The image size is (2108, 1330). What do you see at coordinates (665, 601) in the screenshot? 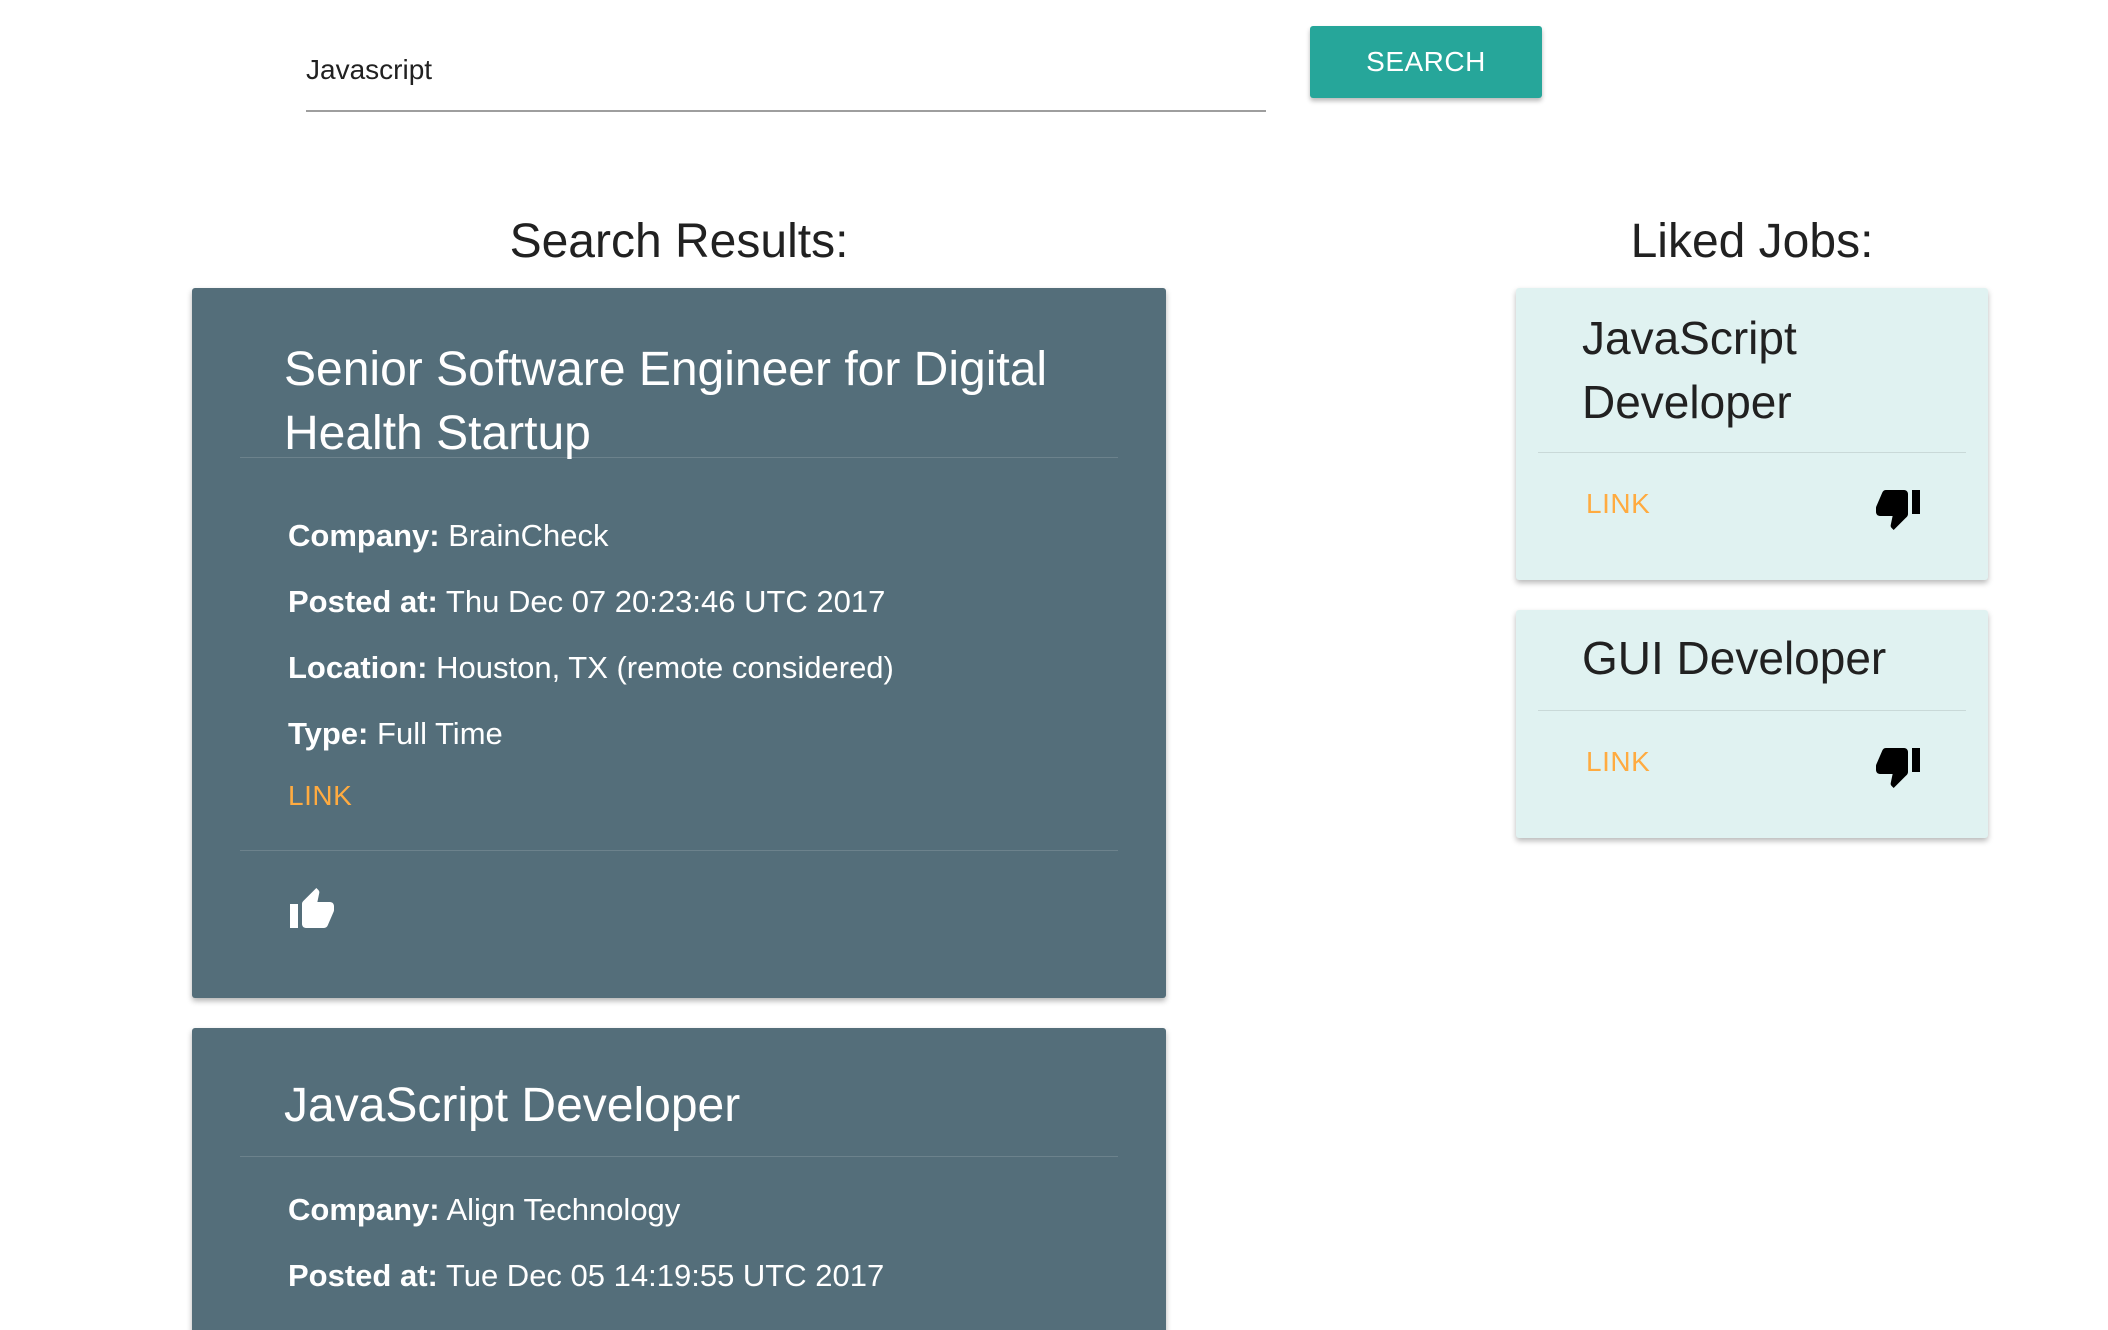
I see `posted-value: Thu Dec 07 20:23:46 UTC 2017` at bounding box center [665, 601].